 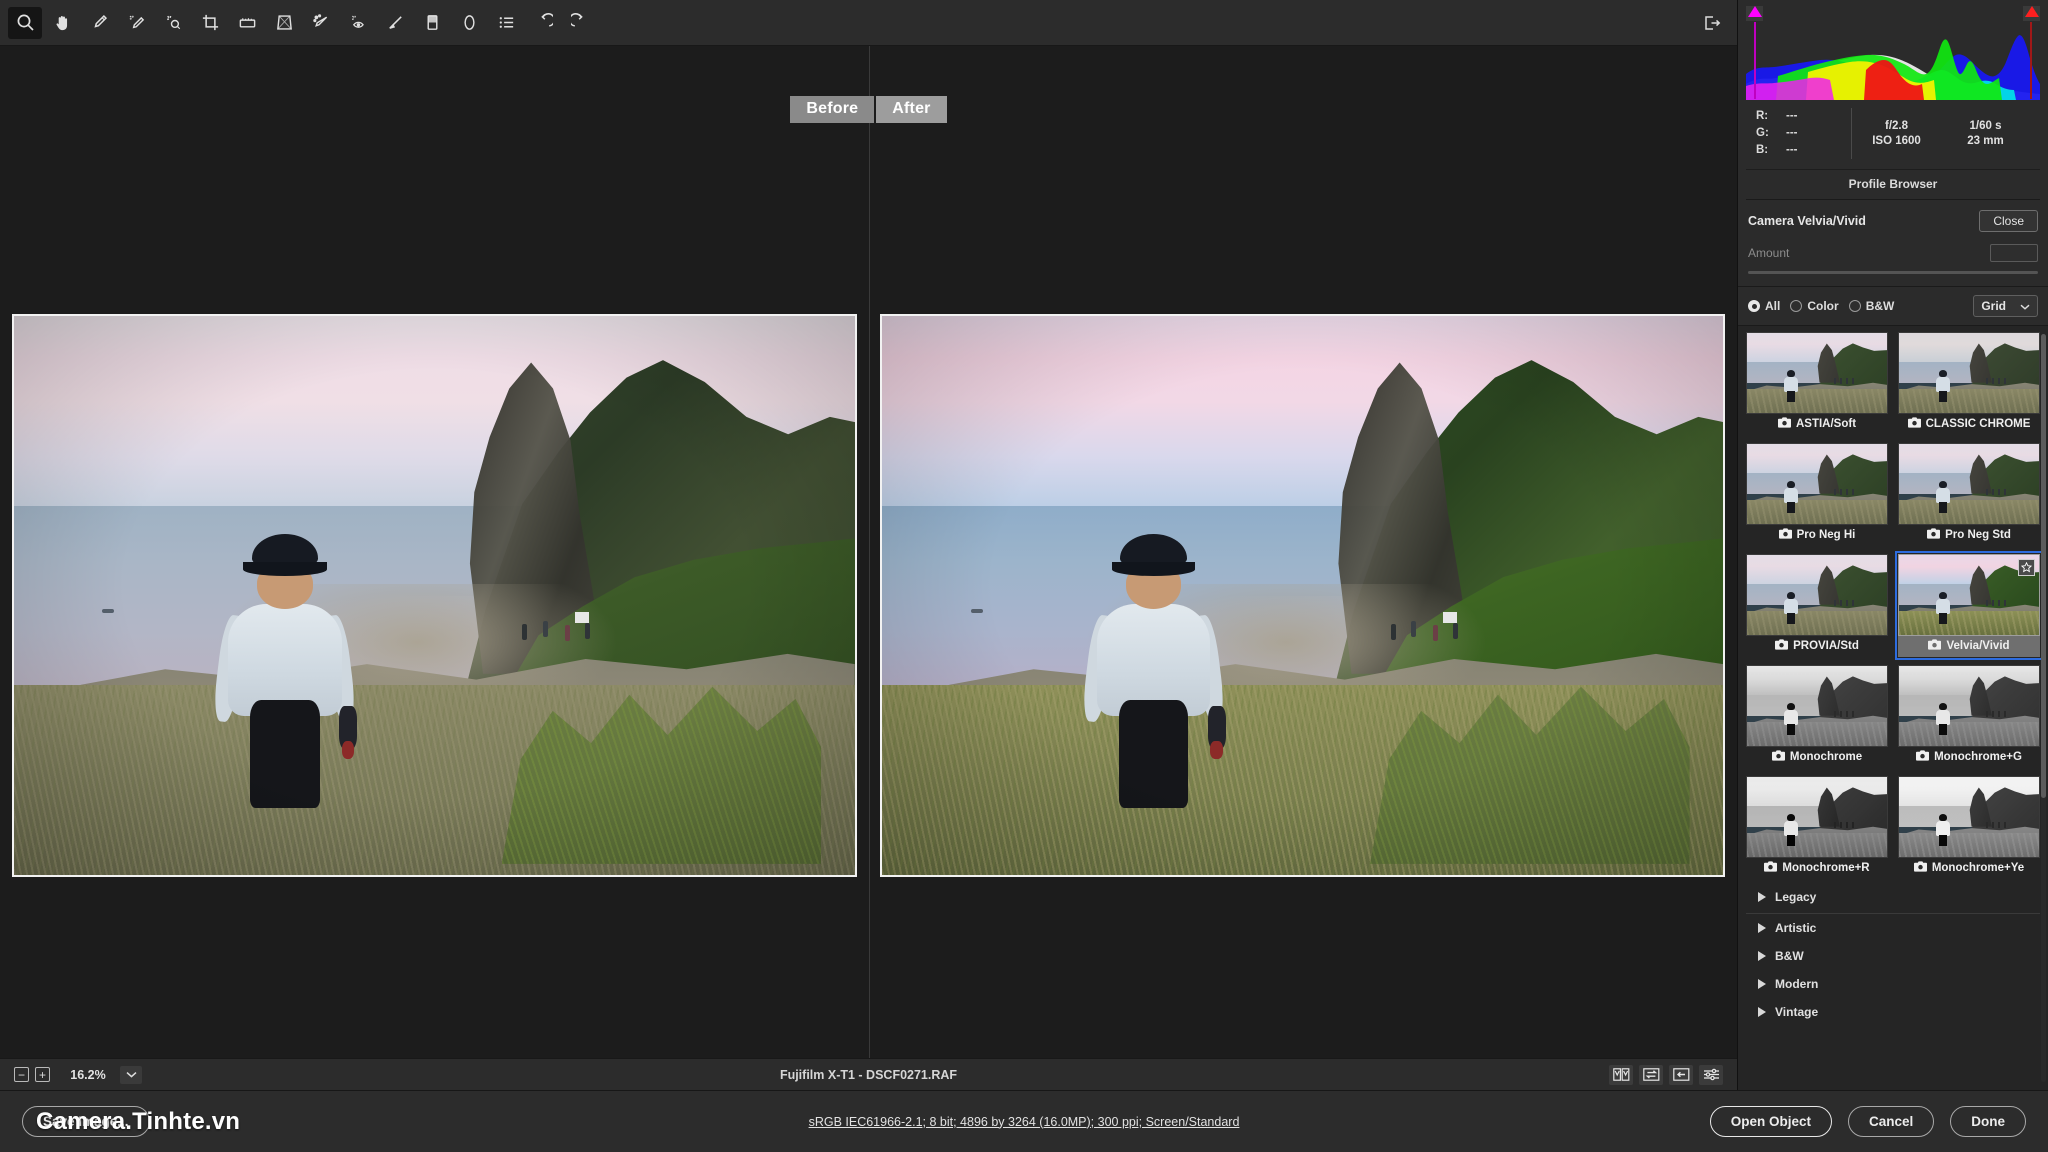 I want to click on profile-label: ASTIA/Soft, so click(x=1826, y=424).